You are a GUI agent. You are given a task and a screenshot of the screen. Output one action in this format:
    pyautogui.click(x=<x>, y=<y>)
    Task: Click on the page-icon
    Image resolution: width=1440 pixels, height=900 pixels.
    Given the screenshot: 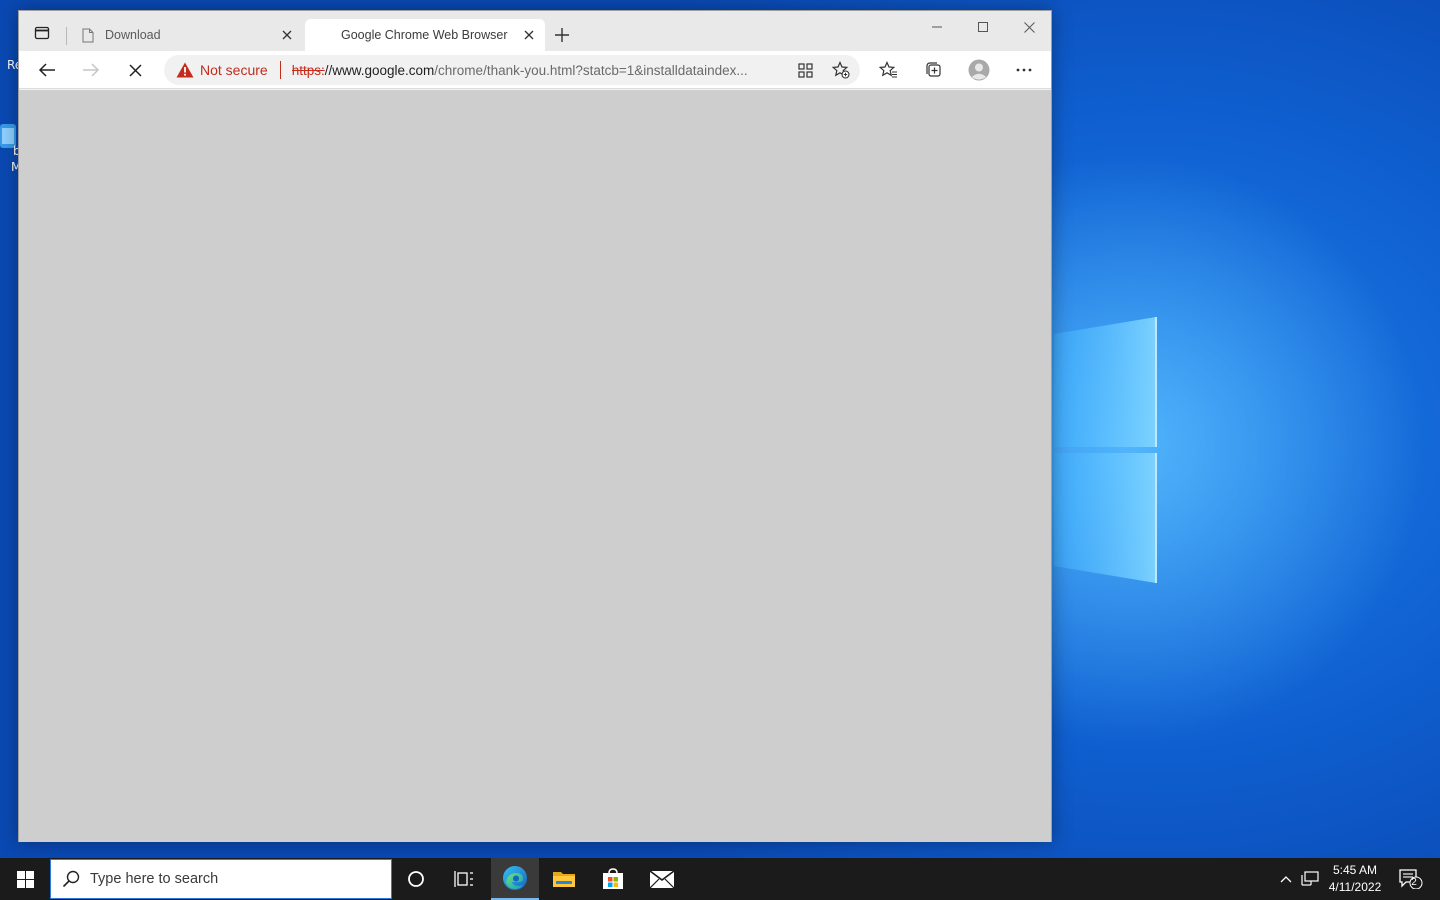 What is the action you would take?
    pyautogui.click(x=88, y=35)
    